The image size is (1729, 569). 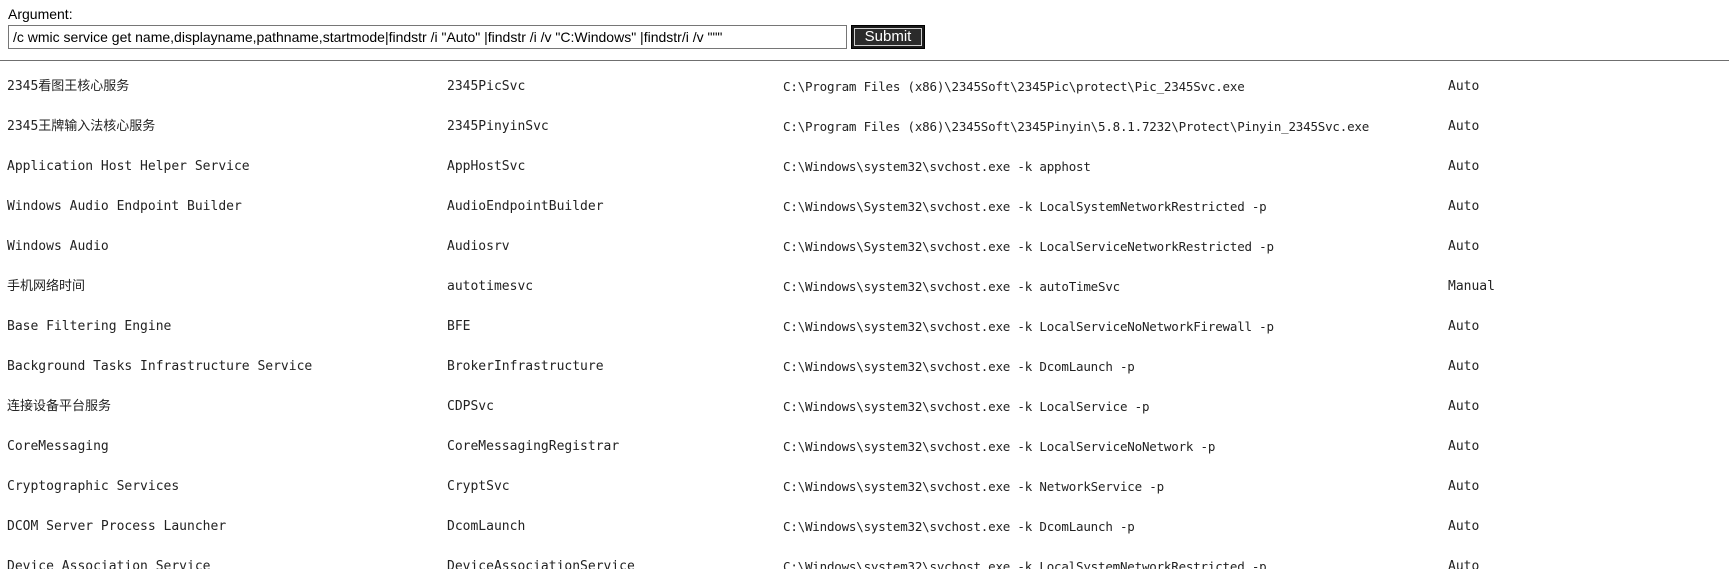 What do you see at coordinates (58, 246) in the screenshot?
I see `service-display-name: Windows Audio` at bounding box center [58, 246].